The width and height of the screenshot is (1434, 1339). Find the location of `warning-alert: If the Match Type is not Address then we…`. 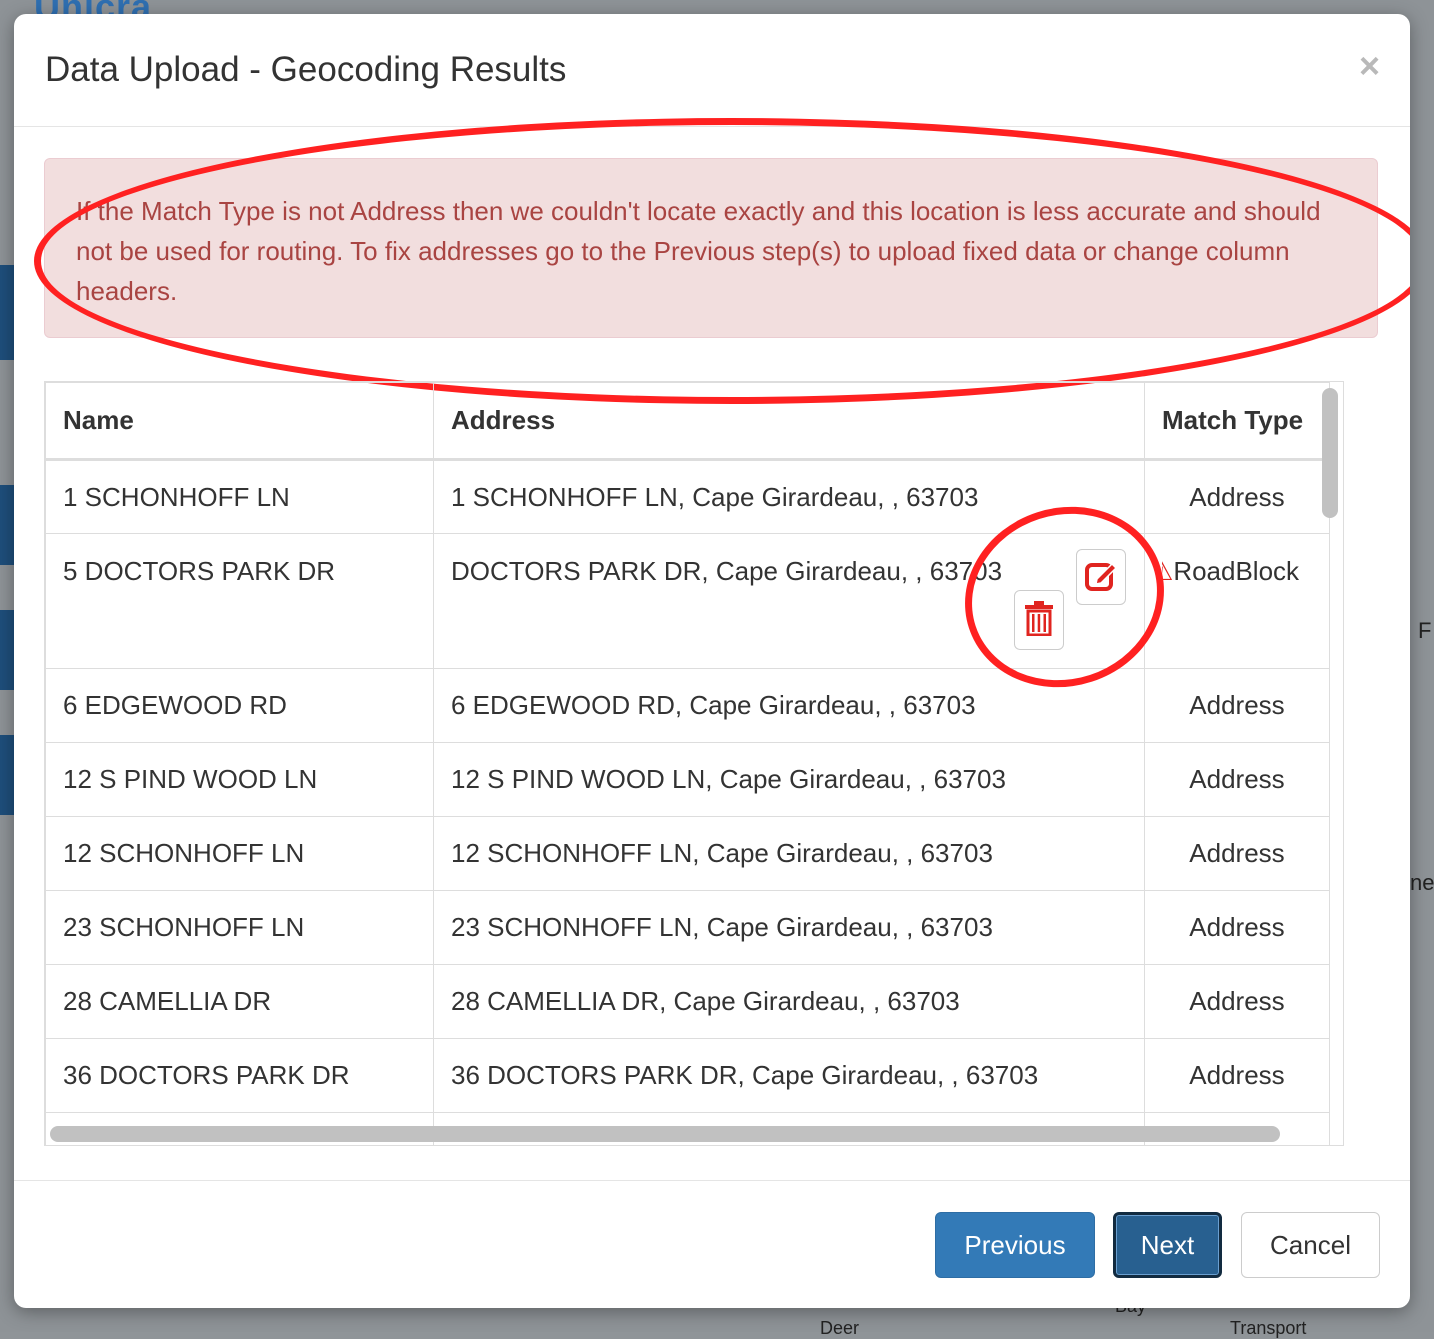

warning-alert: If the Match Type is not Address then we… is located at coordinates (711, 248).